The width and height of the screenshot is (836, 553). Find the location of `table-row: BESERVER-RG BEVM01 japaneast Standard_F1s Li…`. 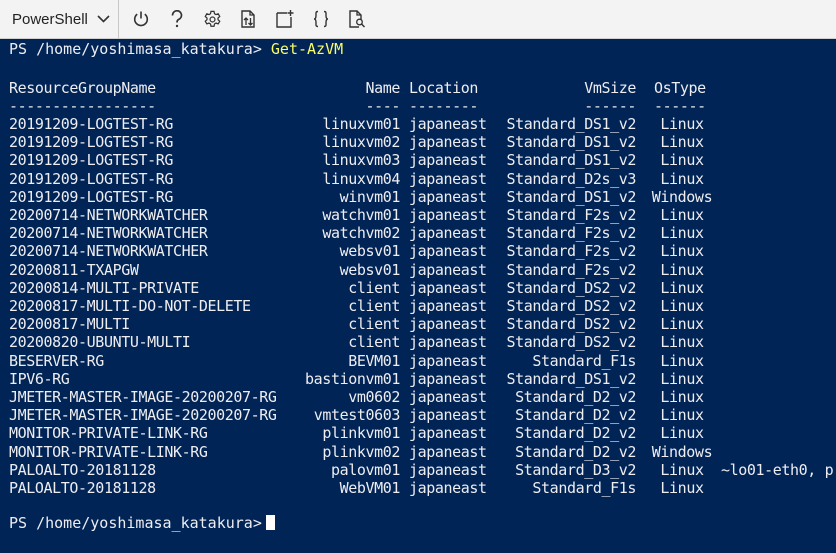

table-row: BESERVER-RG BEVM01 japaneast Standard_F1s Li… is located at coordinates (419, 361).